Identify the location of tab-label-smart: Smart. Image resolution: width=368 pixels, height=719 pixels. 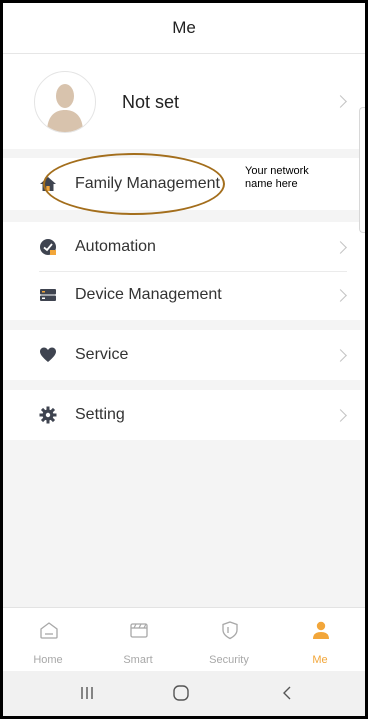
(138, 660).